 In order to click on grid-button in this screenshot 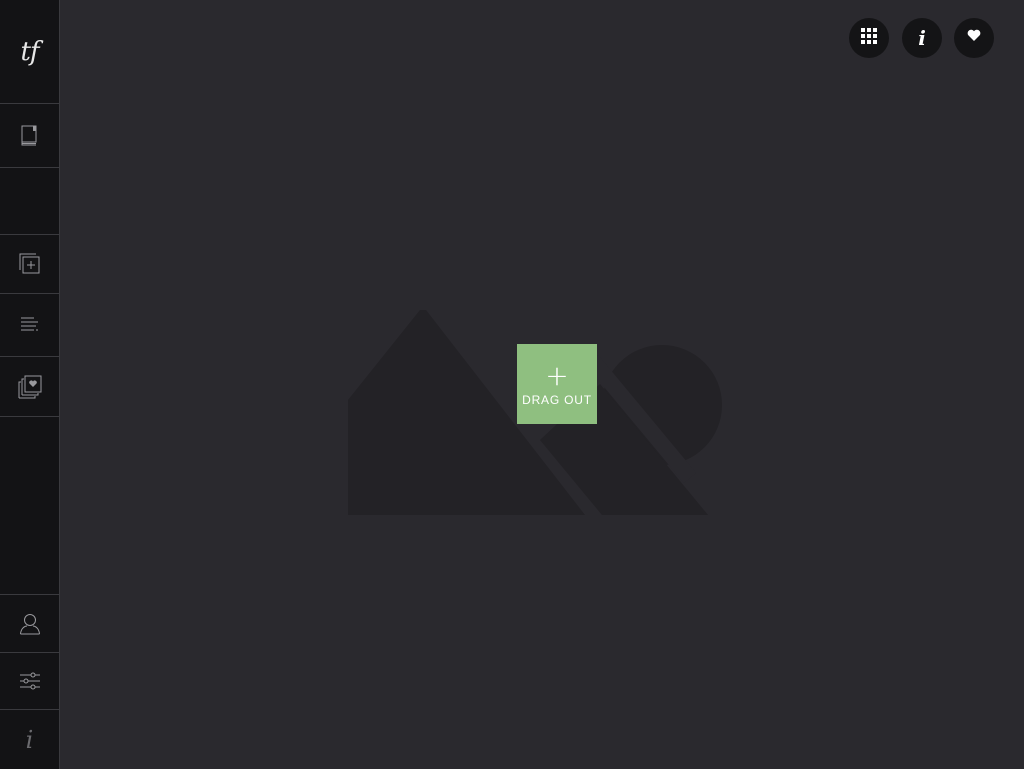, I will do `click(869, 38)`.